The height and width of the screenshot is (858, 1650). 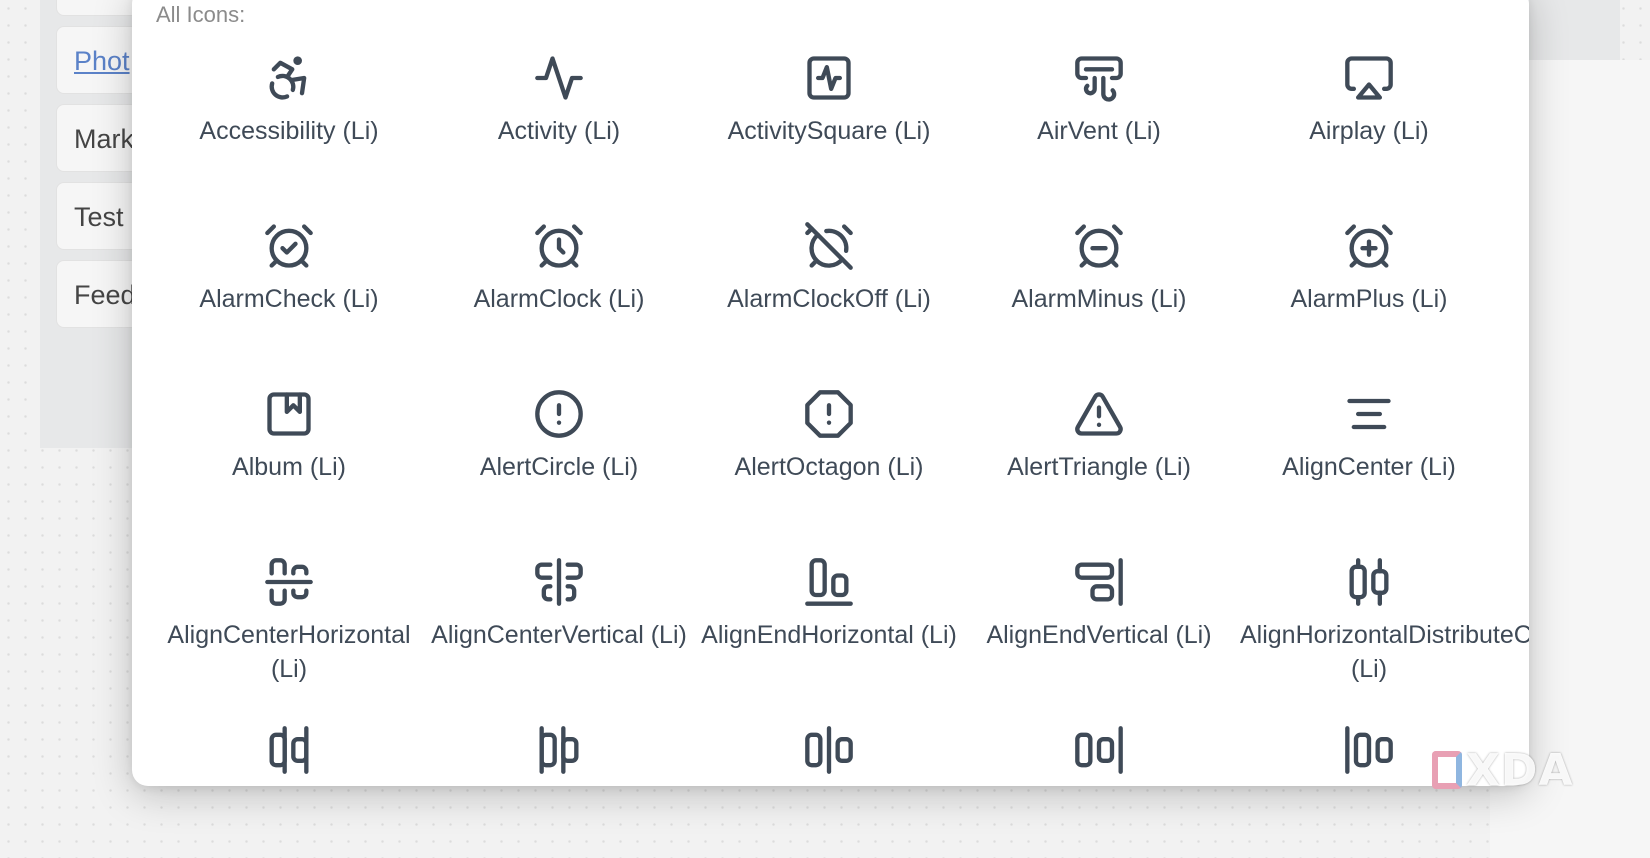 I want to click on icon-option-alert-octagon: AlertOctagon (Li), so click(x=829, y=458).